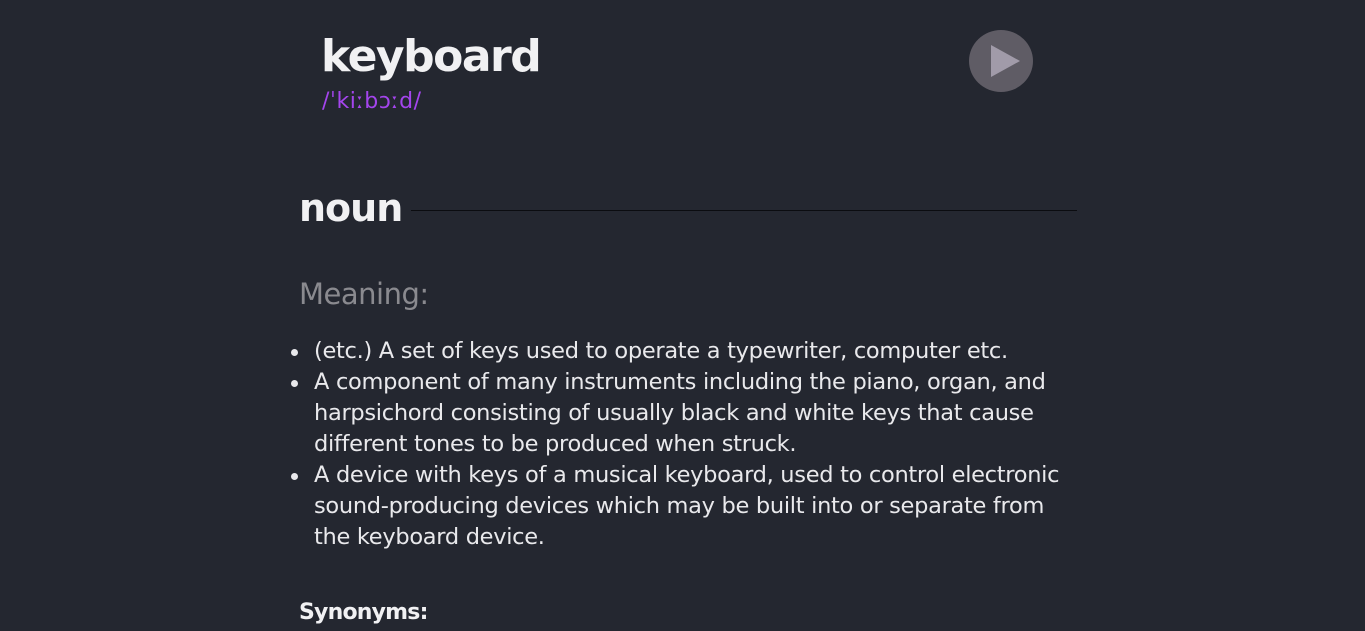 The width and height of the screenshot is (1365, 631). What do you see at coordinates (688, 209) in the screenshot?
I see `part-of-speech-row: noun` at bounding box center [688, 209].